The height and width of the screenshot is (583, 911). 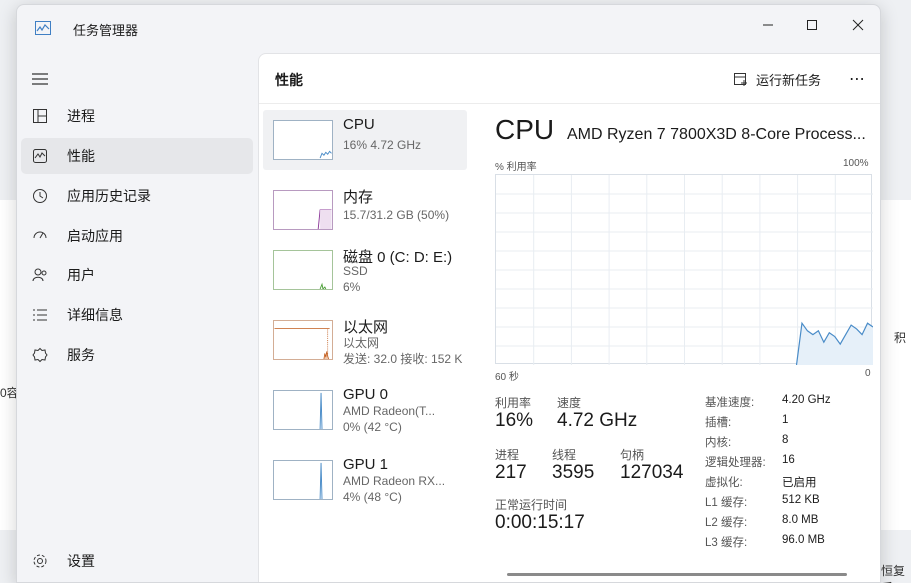 What do you see at coordinates (531, 505) in the screenshot?
I see `uptime-label: 正常运行时间` at bounding box center [531, 505].